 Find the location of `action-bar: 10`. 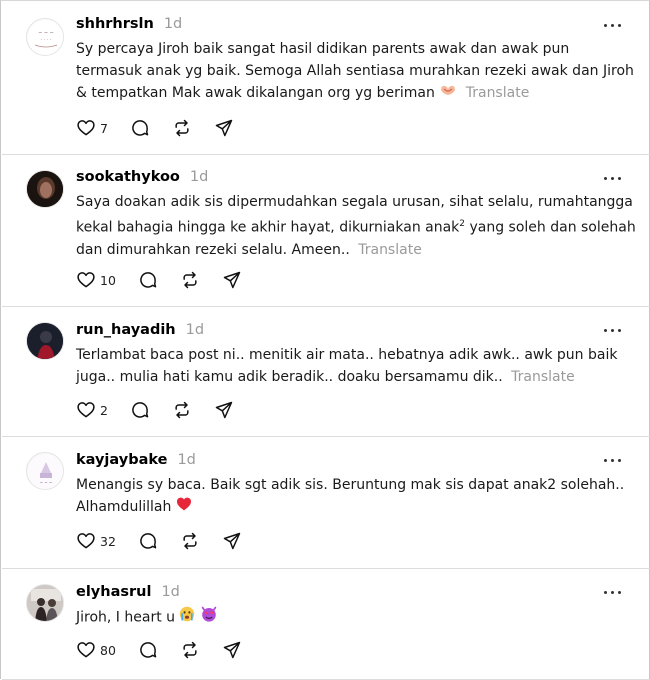

action-bar: 10 is located at coordinates (170, 280).